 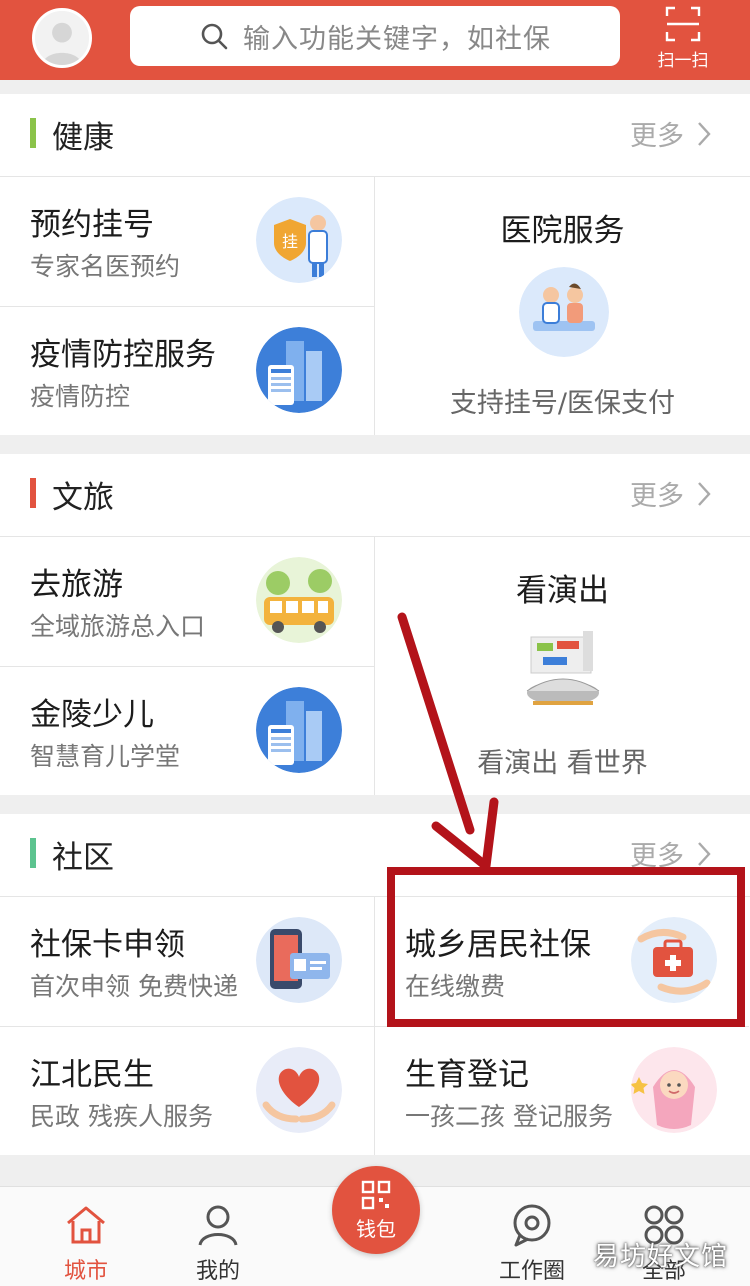 What do you see at coordinates (376, 1228) in the screenshot?
I see `tab-label: 钱包` at bounding box center [376, 1228].